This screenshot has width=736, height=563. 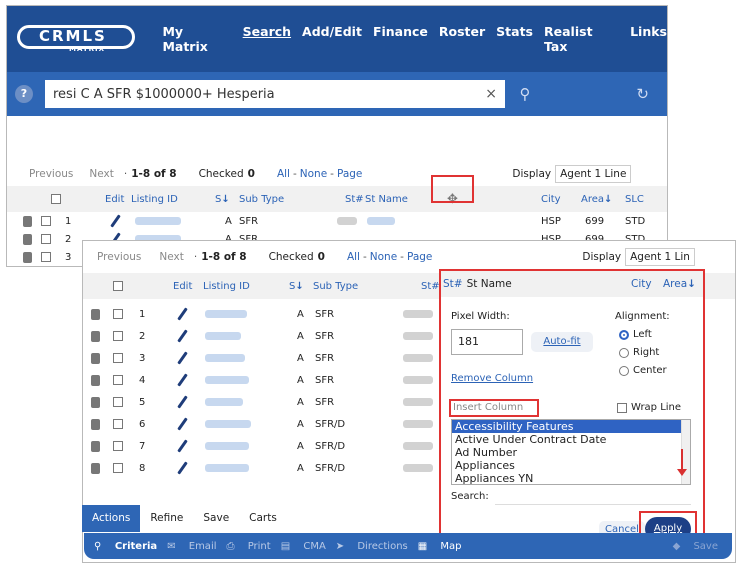 What do you see at coordinates (111, 518) in the screenshot?
I see `tab-actions: Actions` at bounding box center [111, 518].